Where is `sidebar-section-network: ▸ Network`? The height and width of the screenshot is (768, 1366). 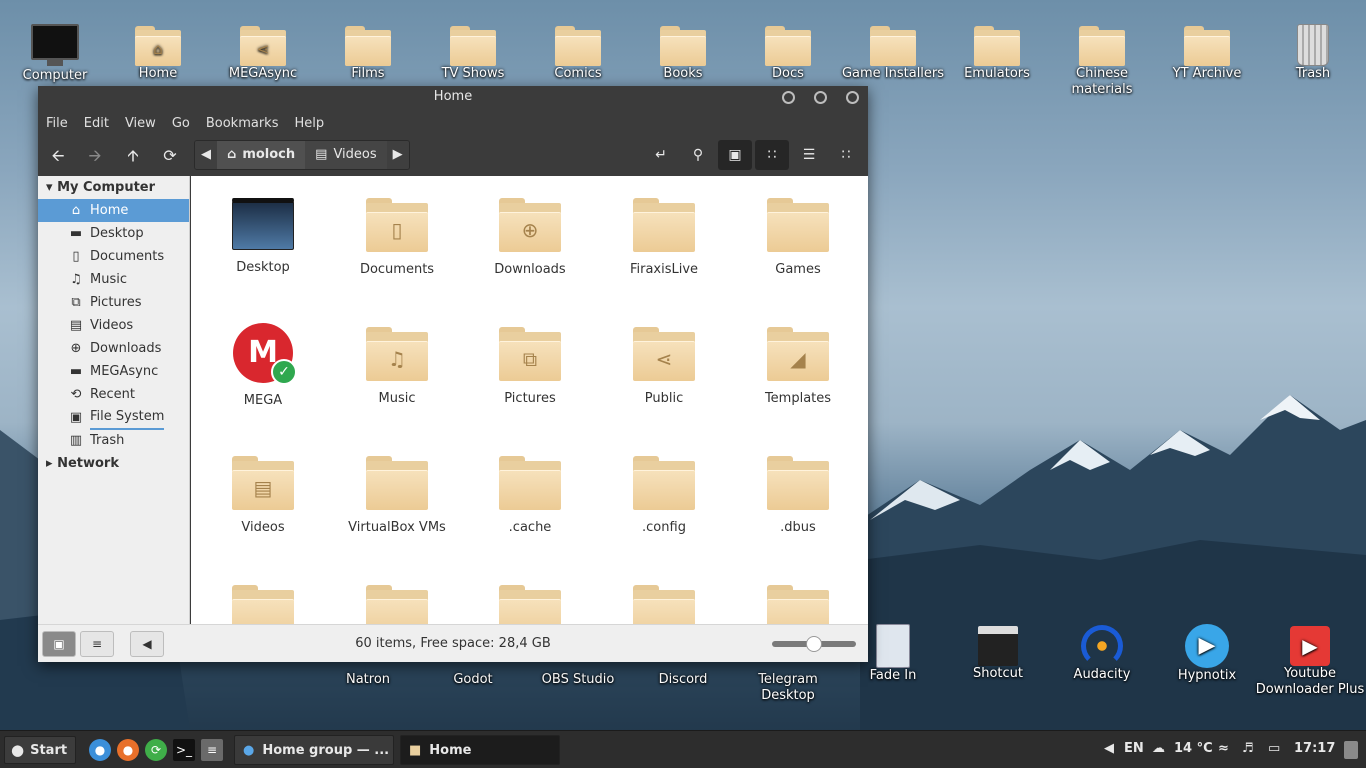
sidebar-section-network: ▸ Network is located at coordinates (113, 463).